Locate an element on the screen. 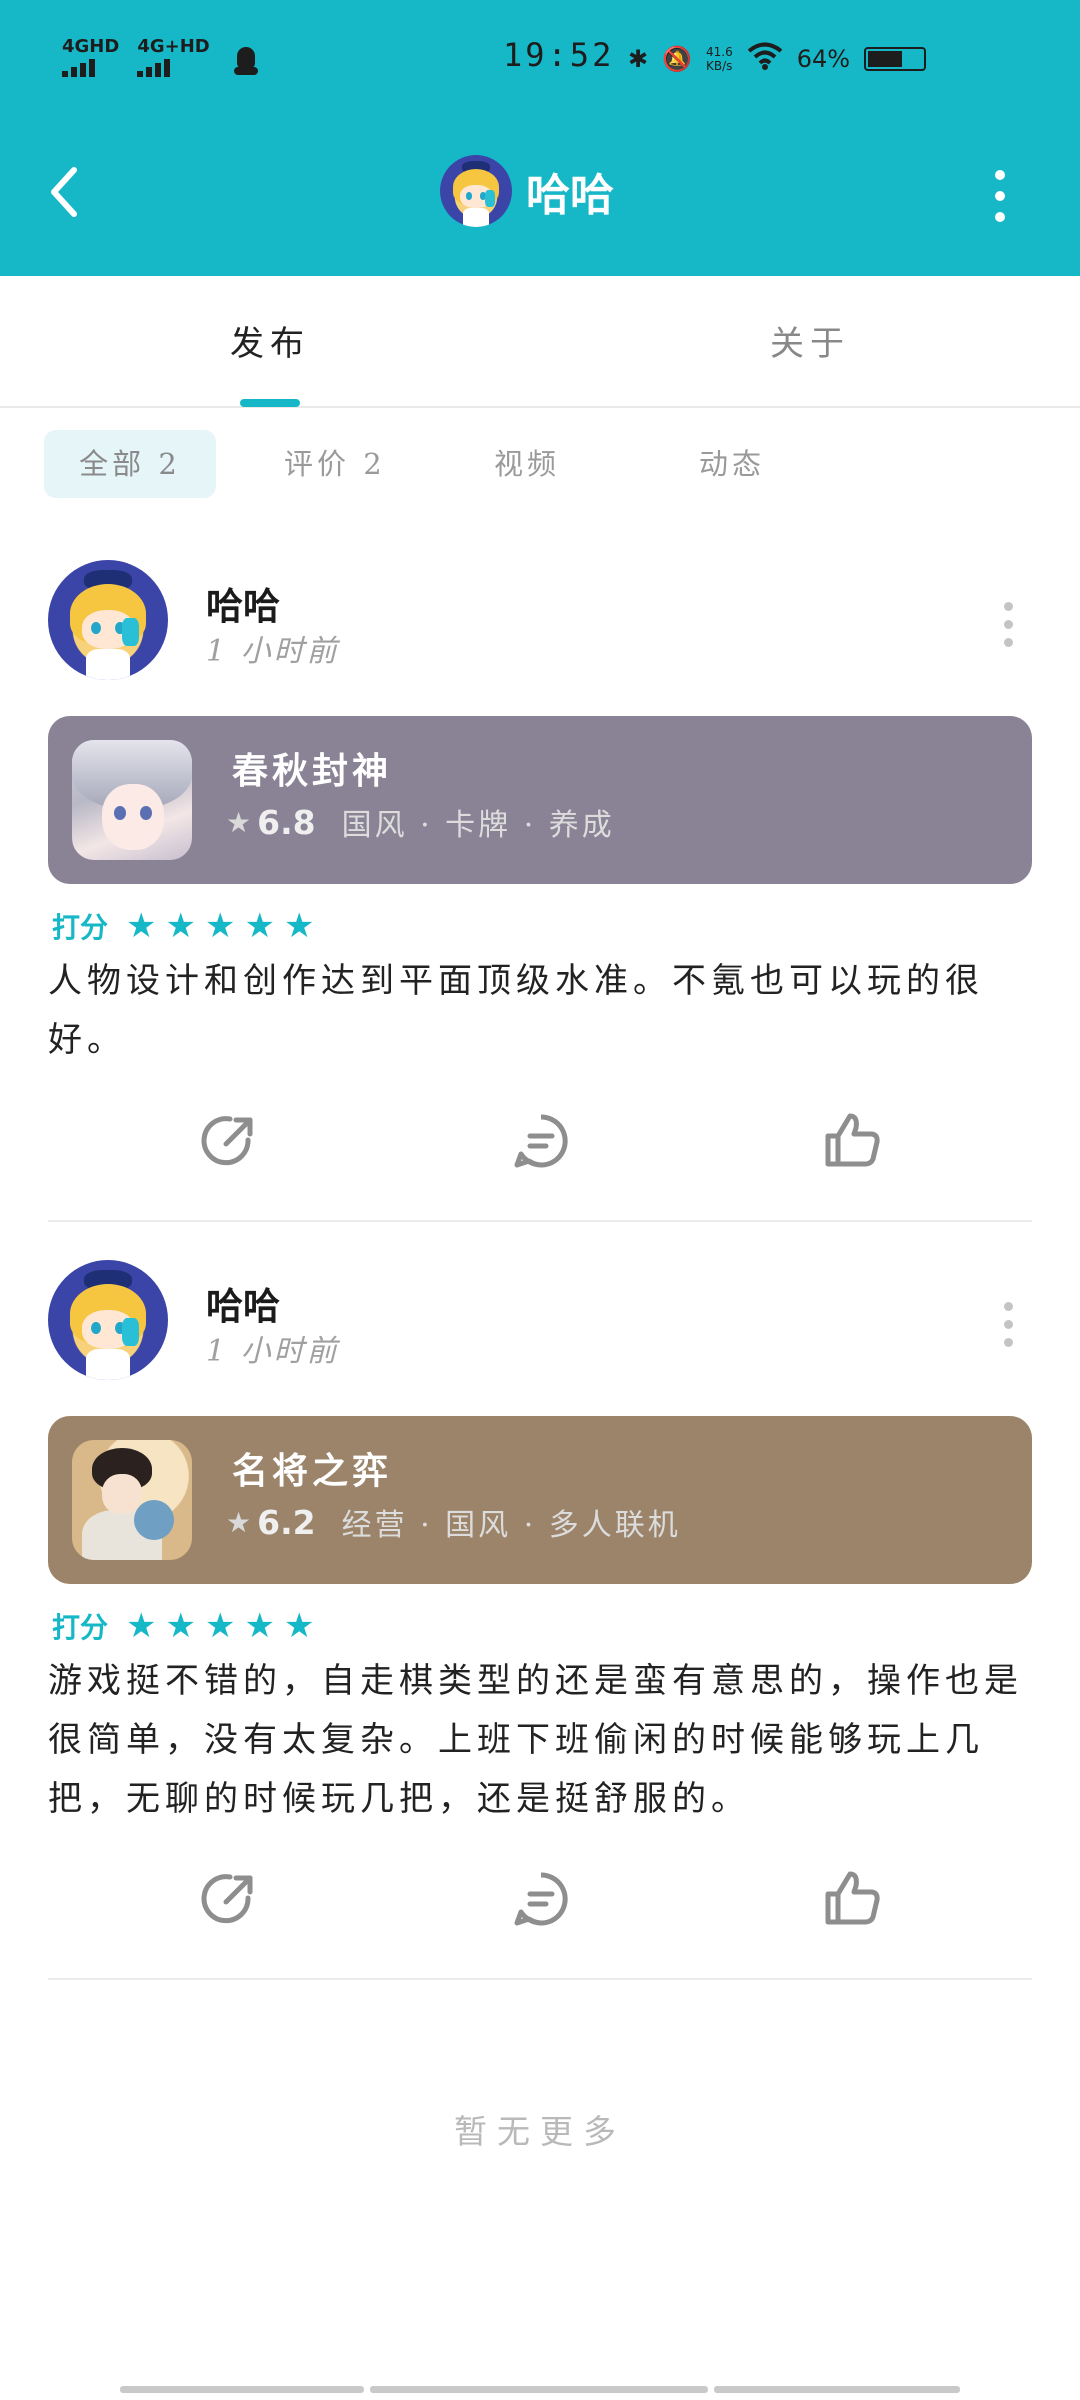 The height and width of the screenshot is (2400, 1080). game-name: 春秋封神 is located at coordinates (312, 771).